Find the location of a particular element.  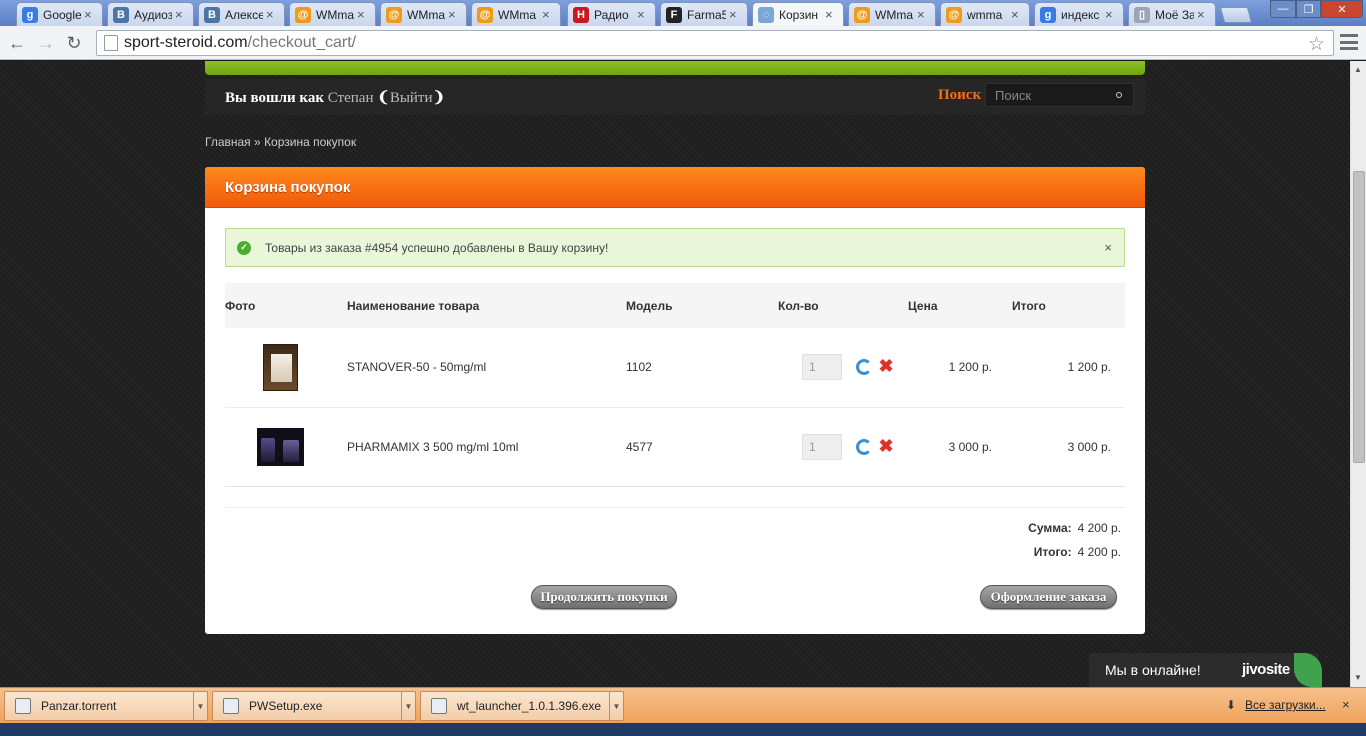

tab-1: g Google × is located at coordinates (59, 14).